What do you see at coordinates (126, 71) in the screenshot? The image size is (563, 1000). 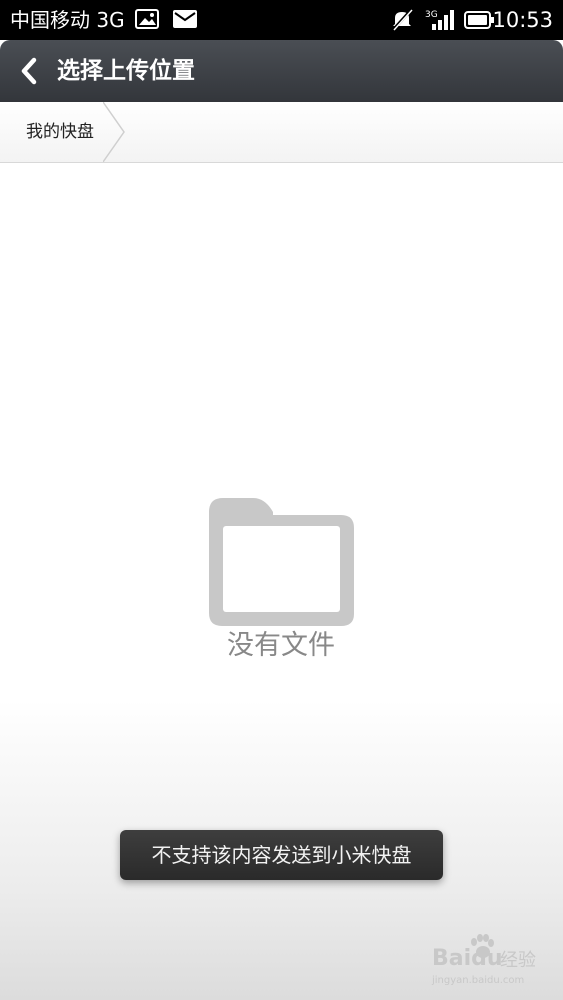 I see `page-title: 选择上传位置` at bounding box center [126, 71].